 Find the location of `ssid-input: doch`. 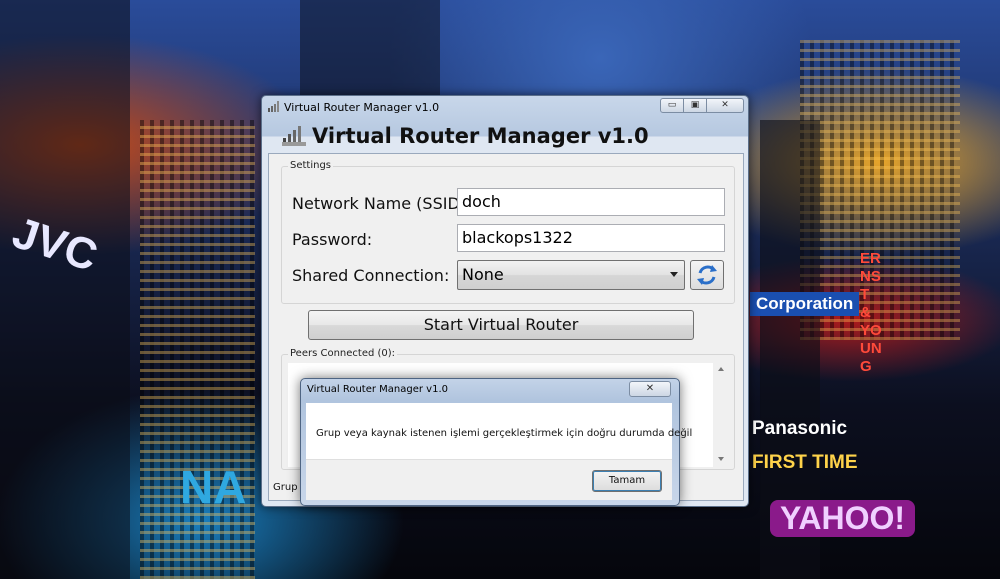

ssid-input: doch is located at coordinates (591, 202).